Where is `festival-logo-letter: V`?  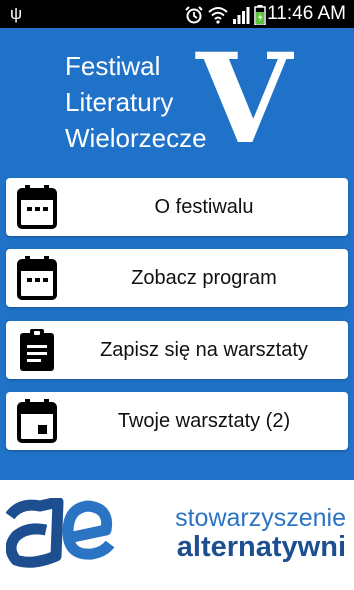 festival-logo-letter: V is located at coordinates (244, 99).